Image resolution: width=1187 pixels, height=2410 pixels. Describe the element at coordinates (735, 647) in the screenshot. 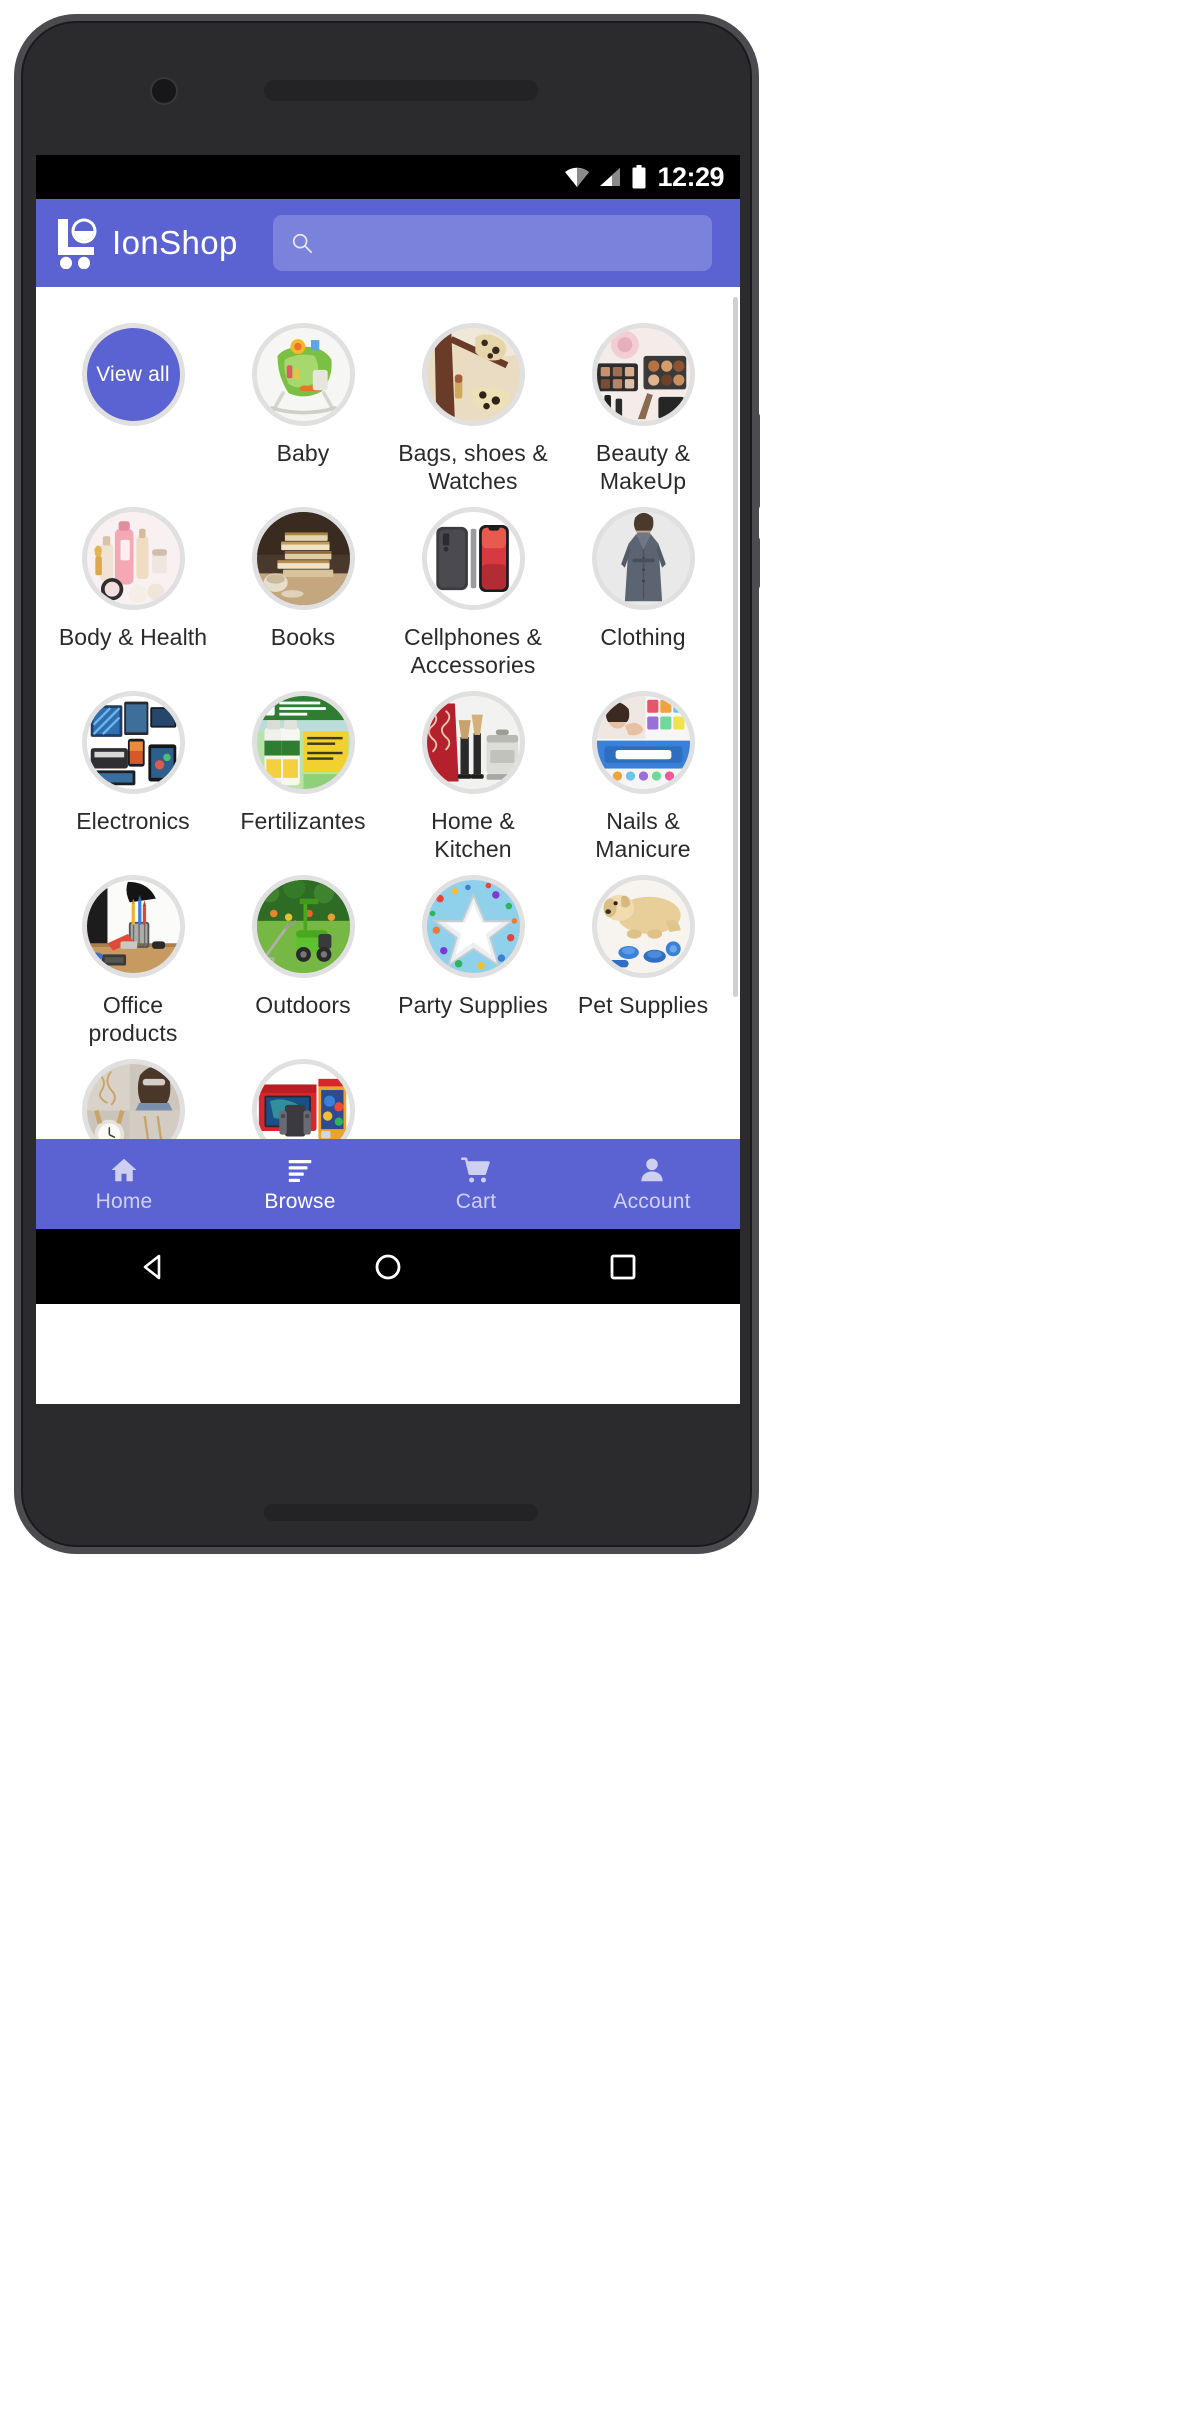

I see `scrollbar` at that location.